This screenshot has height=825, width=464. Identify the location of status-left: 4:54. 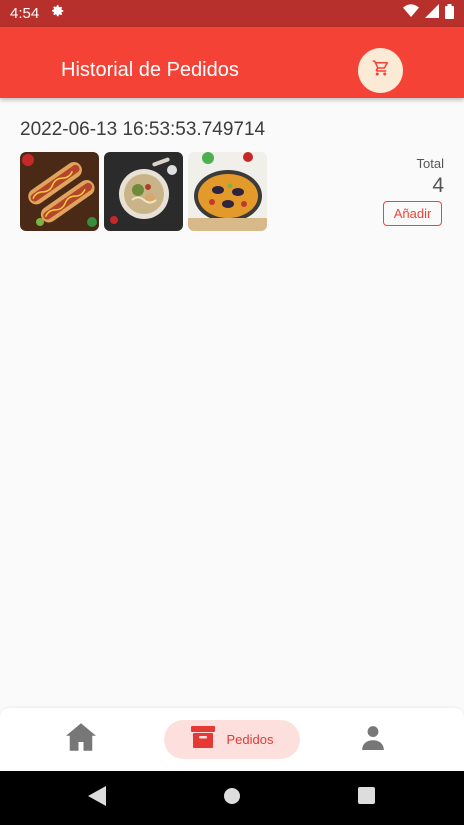
(37, 13).